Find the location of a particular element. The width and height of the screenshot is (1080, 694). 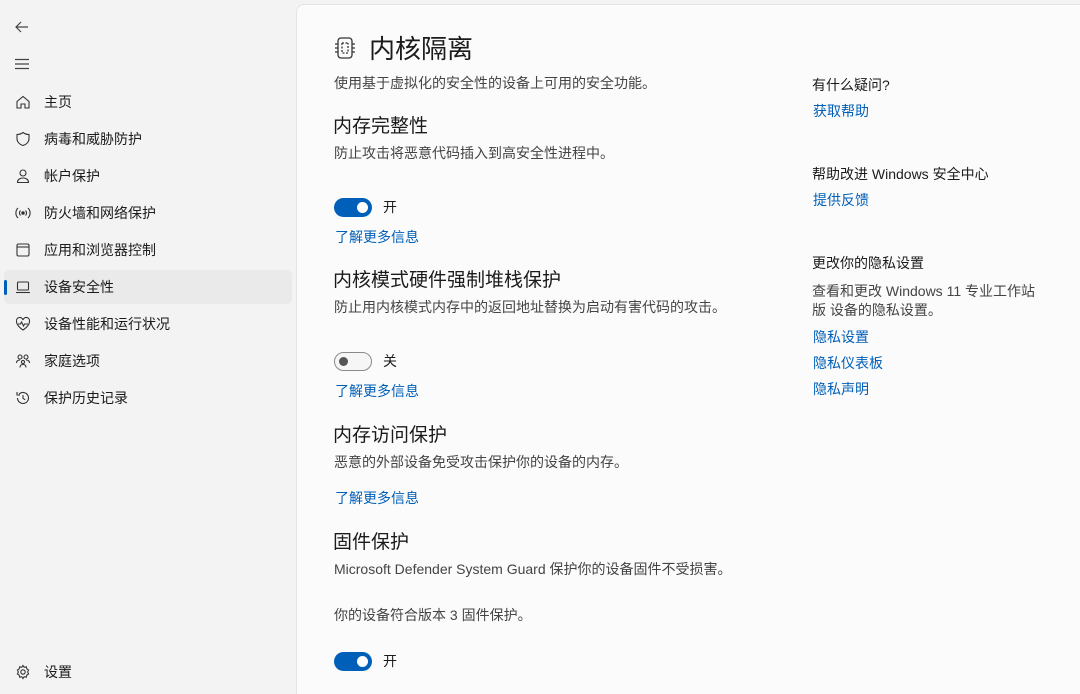

menu-button is located at coordinates (22, 64).